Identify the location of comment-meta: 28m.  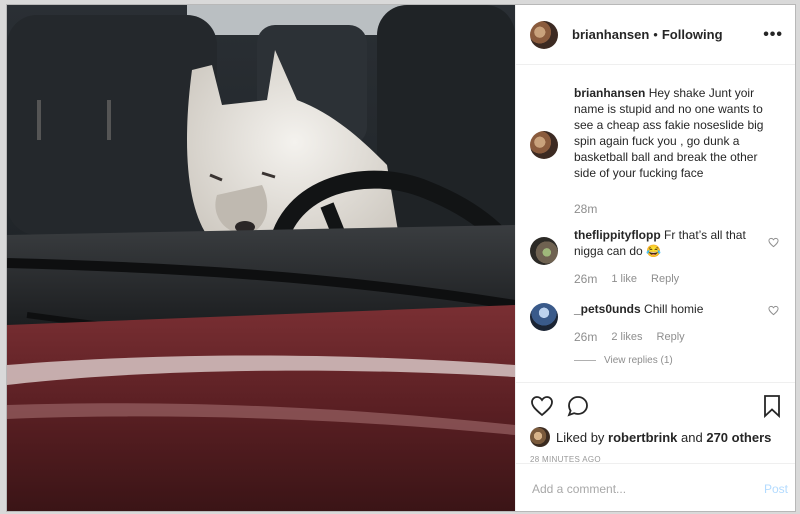
(674, 209).